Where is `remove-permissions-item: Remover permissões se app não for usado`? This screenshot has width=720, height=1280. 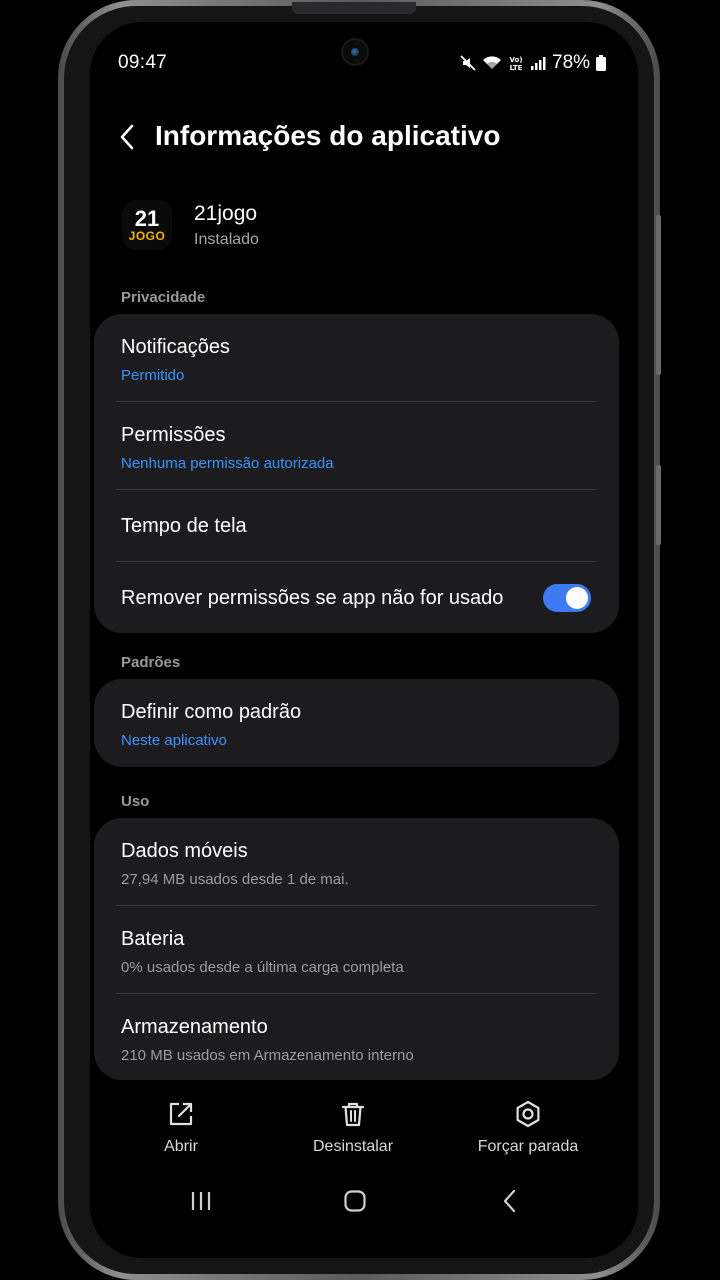 remove-permissions-item: Remover permissões se app não for usado is located at coordinates (325, 598).